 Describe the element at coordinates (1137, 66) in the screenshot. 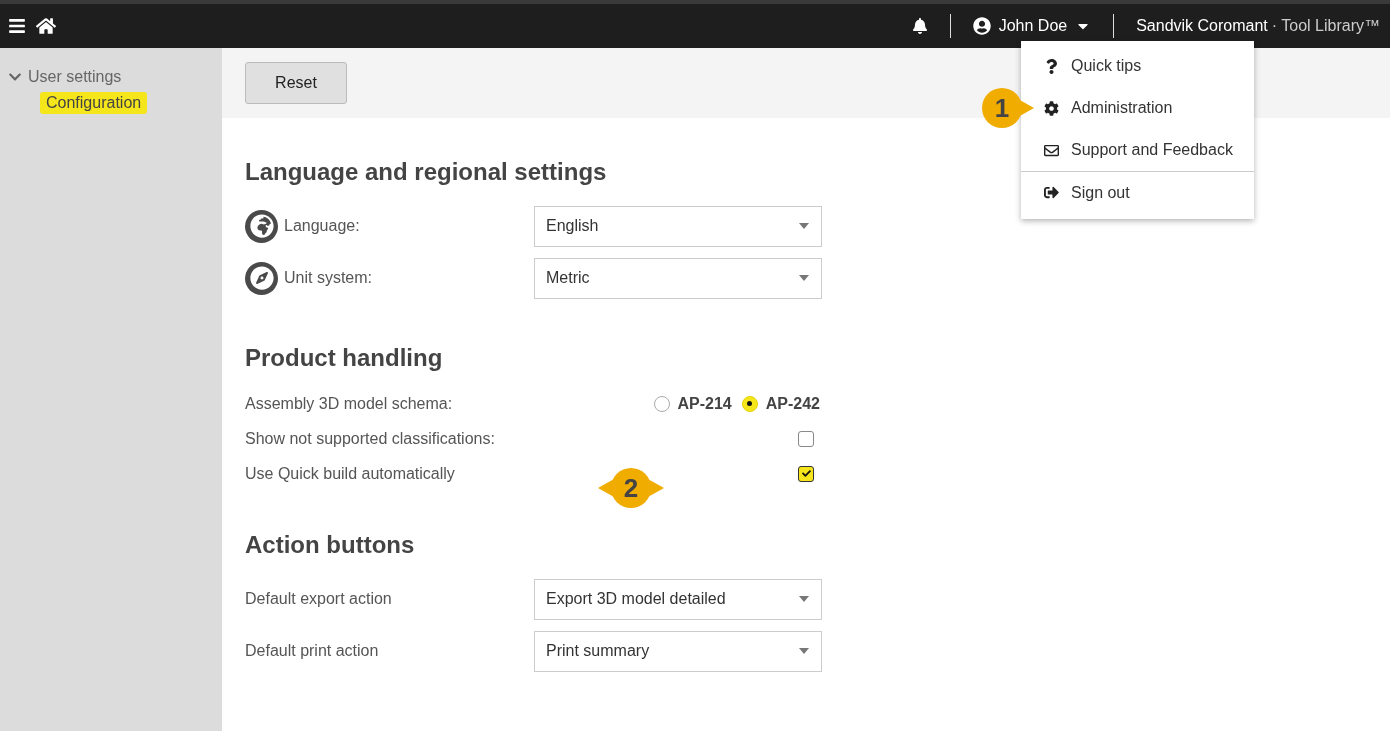

I see `menu-item: Quick tips` at that location.